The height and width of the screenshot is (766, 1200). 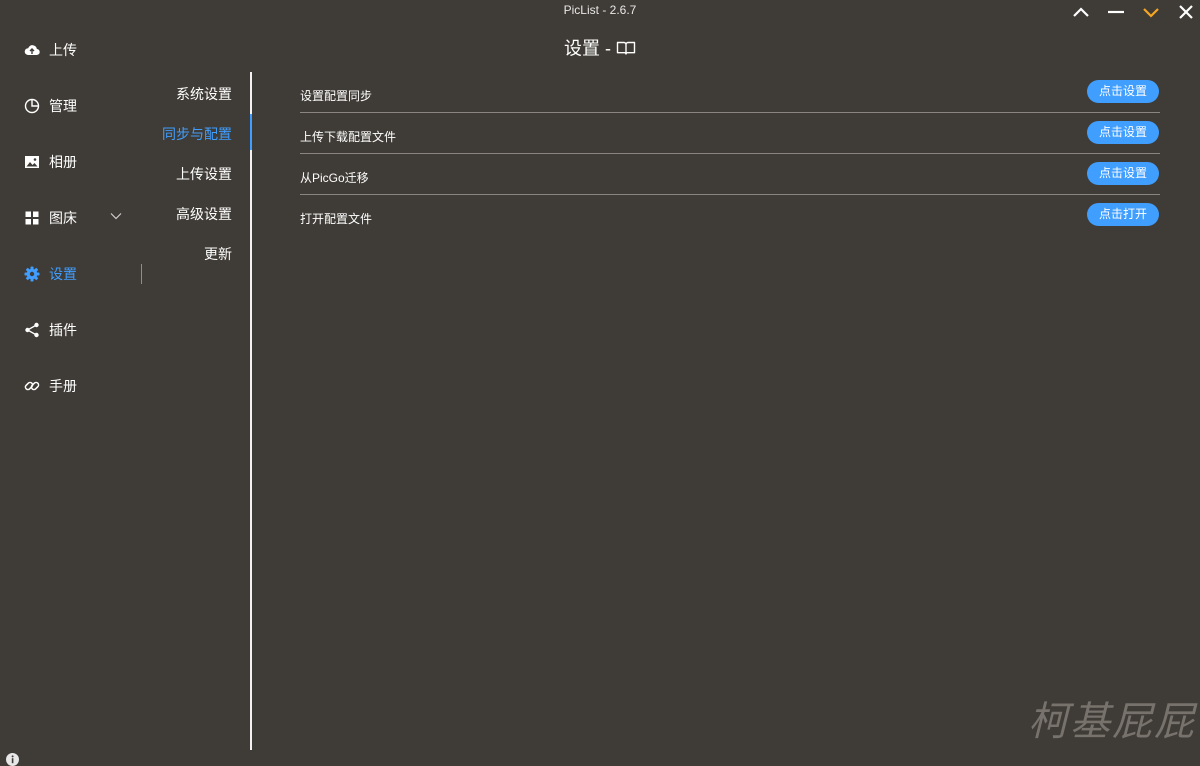 I want to click on sidebar-item-picbed: 图床, so click(x=70, y=218).